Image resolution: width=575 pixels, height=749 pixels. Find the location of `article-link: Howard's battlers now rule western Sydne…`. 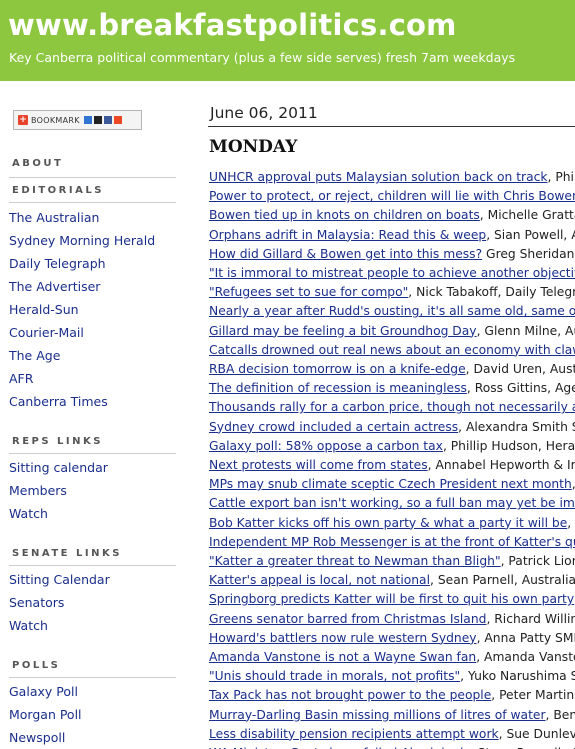

article-link: Howard's battlers now rule western Sydne… is located at coordinates (343, 638).